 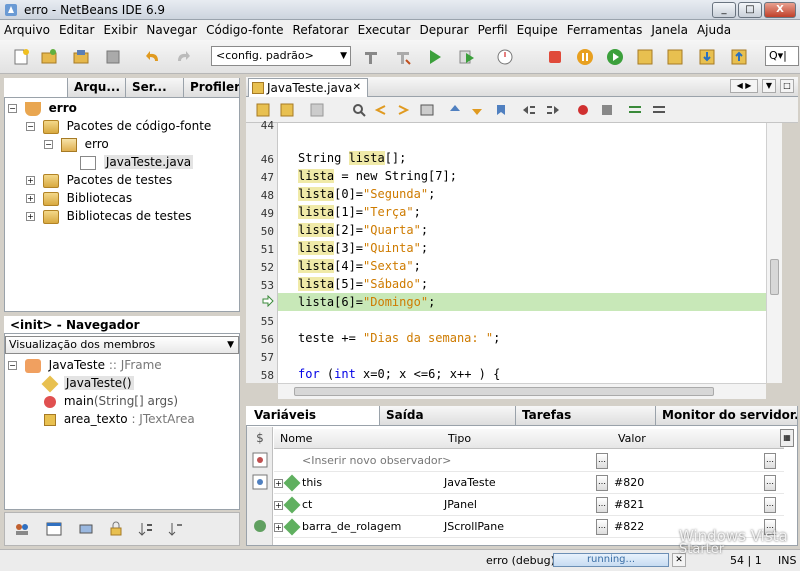 I want to click on new-watch-placeholder: <Inserir novo observador>, so click(x=376, y=461).